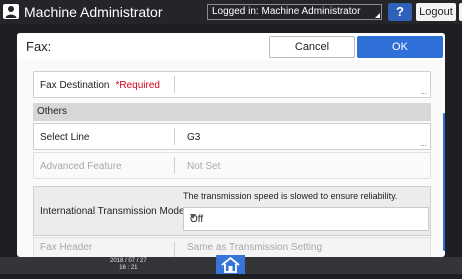  Describe the element at coordinates (194, 137) in the screenshot. I see `select-line-value: G3` at that location.